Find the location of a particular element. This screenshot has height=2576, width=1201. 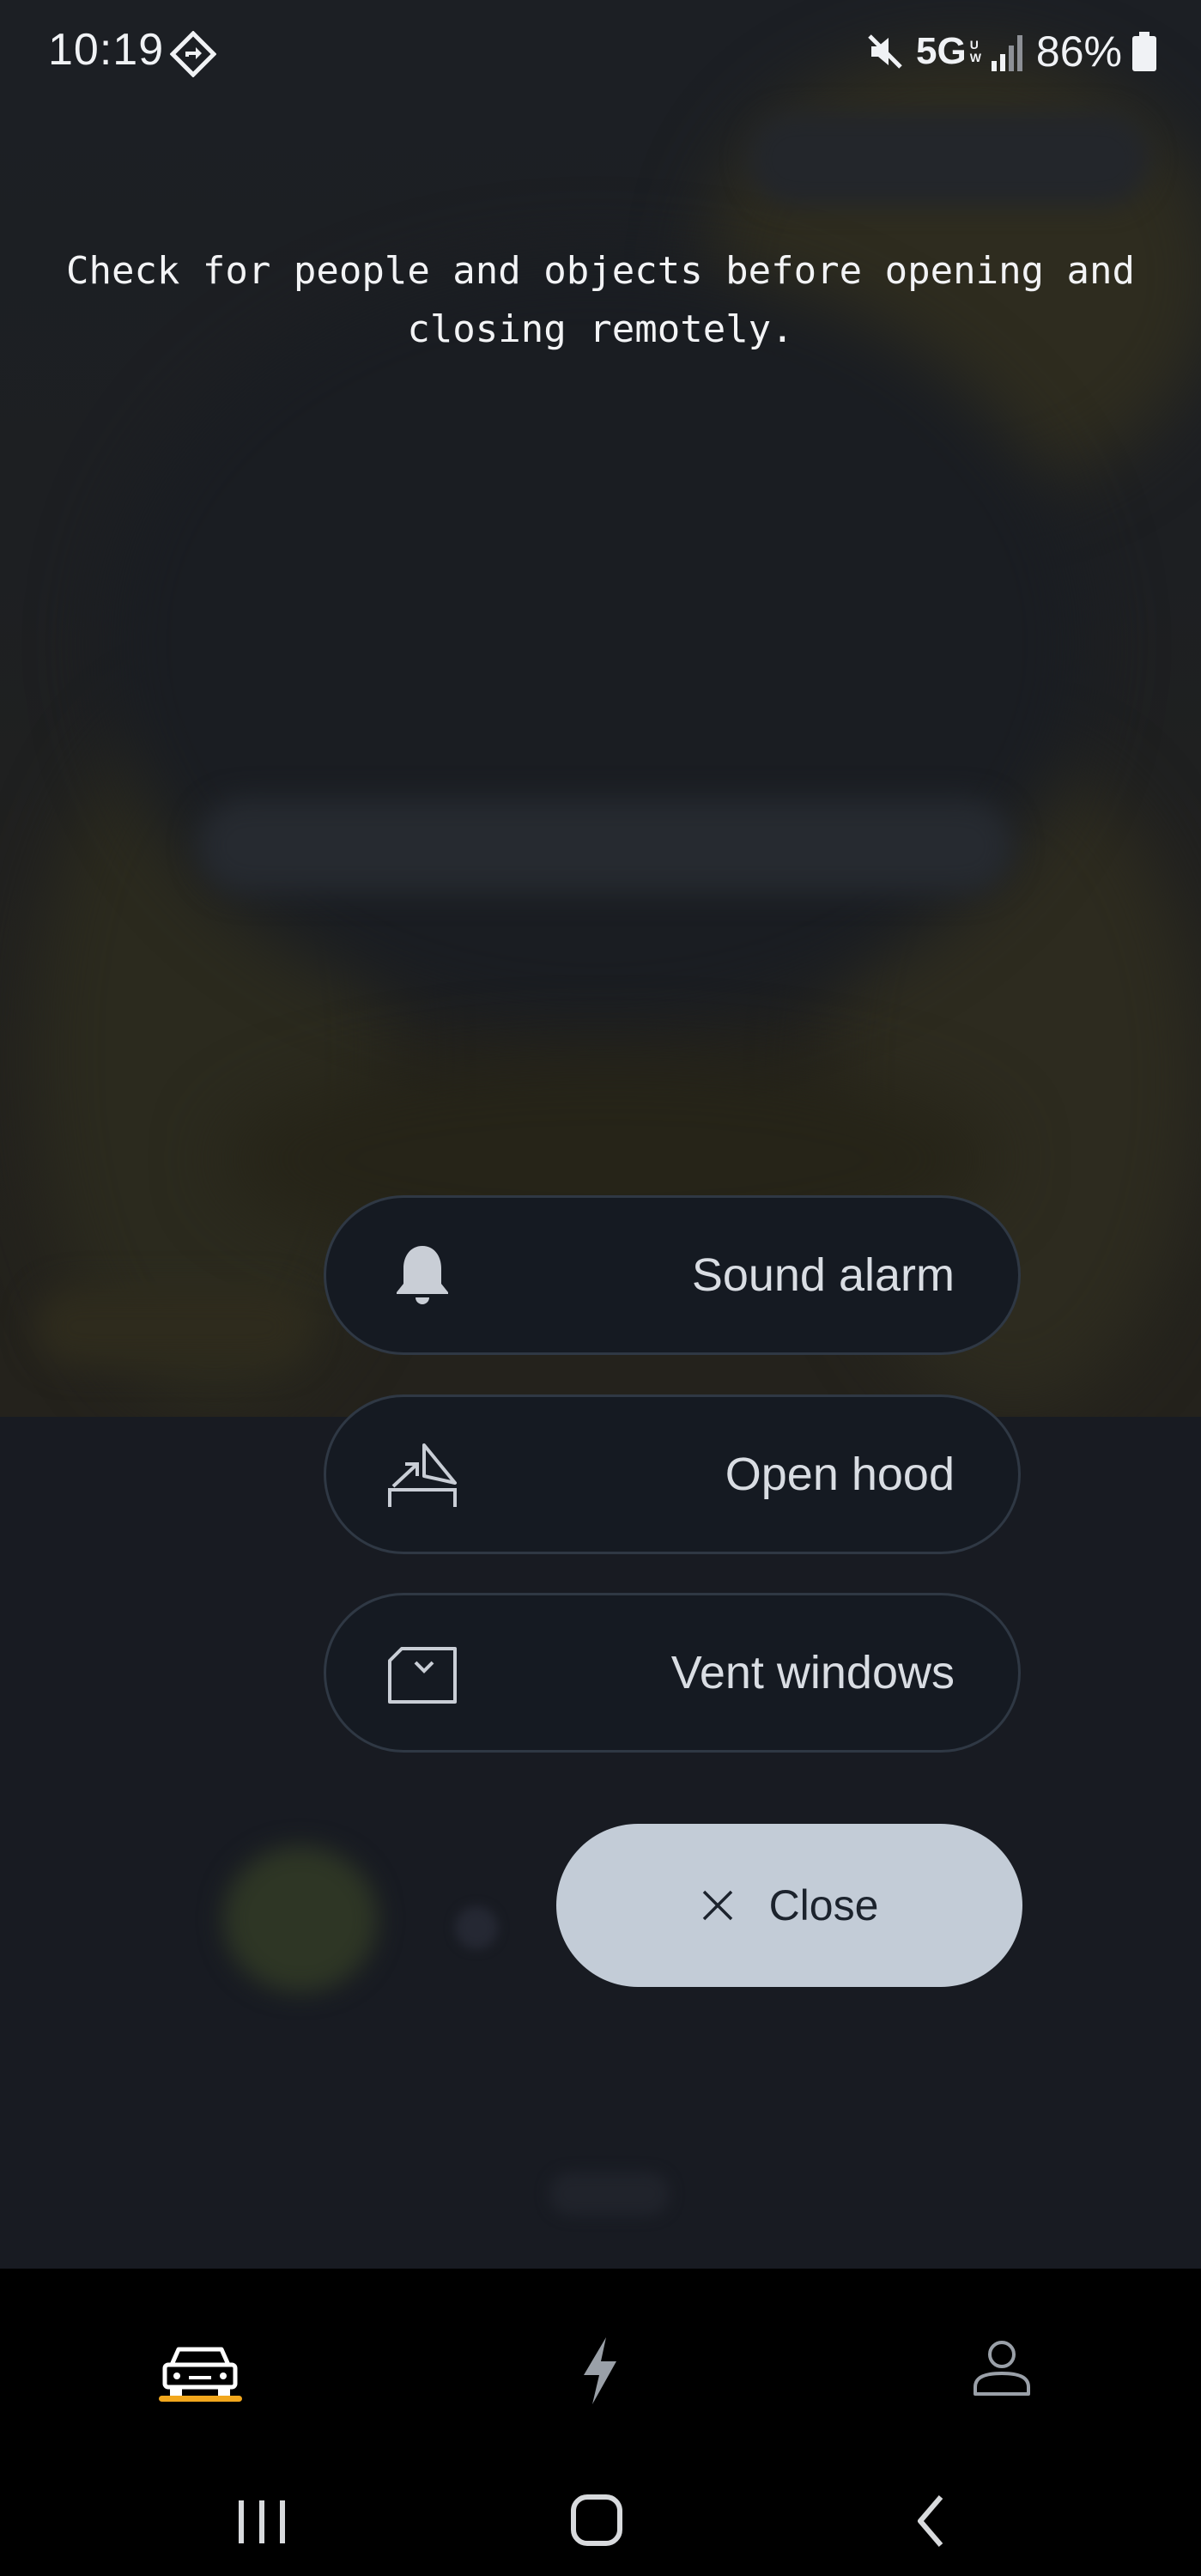

lightning-icon is located at coordinates (600, 2369).